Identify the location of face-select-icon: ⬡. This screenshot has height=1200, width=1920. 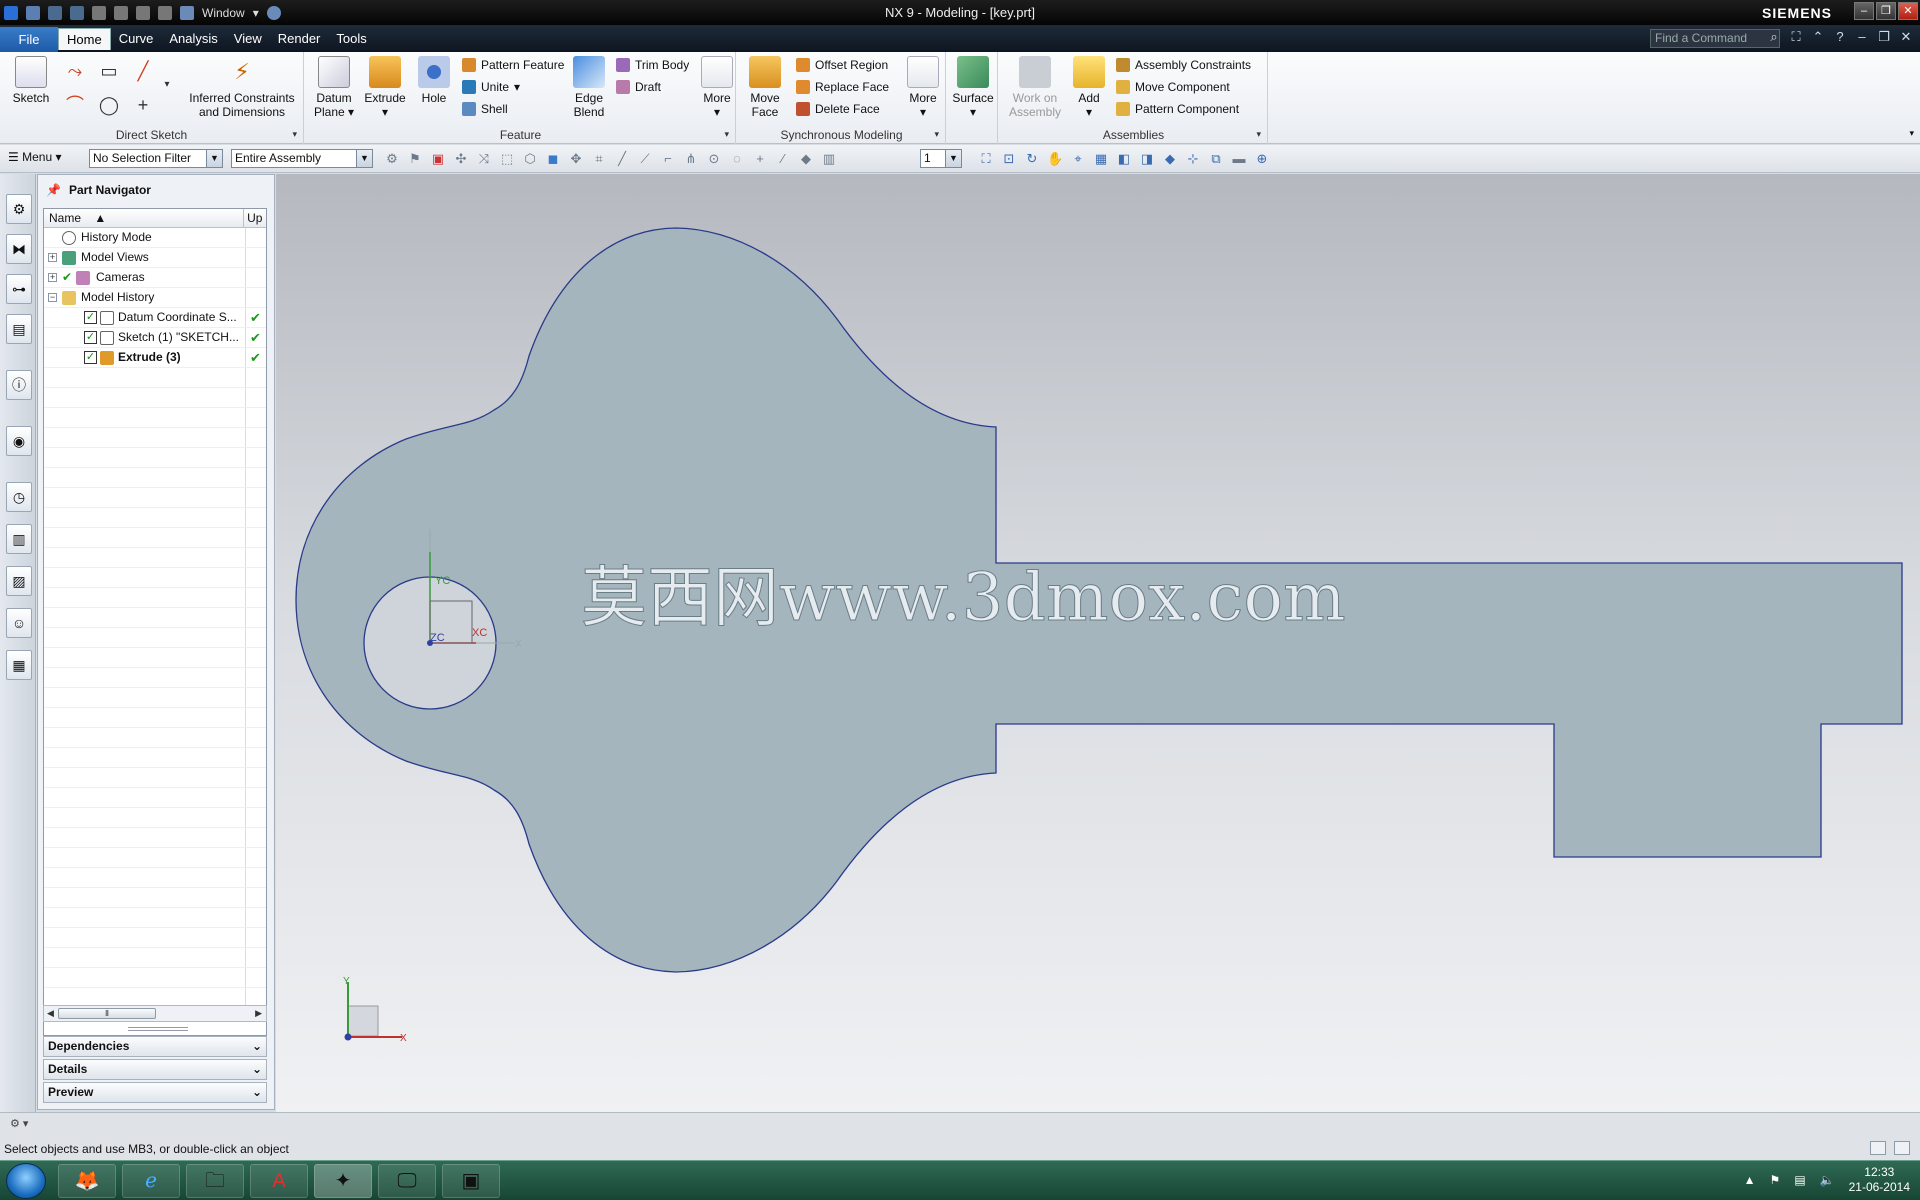
(530, 159).